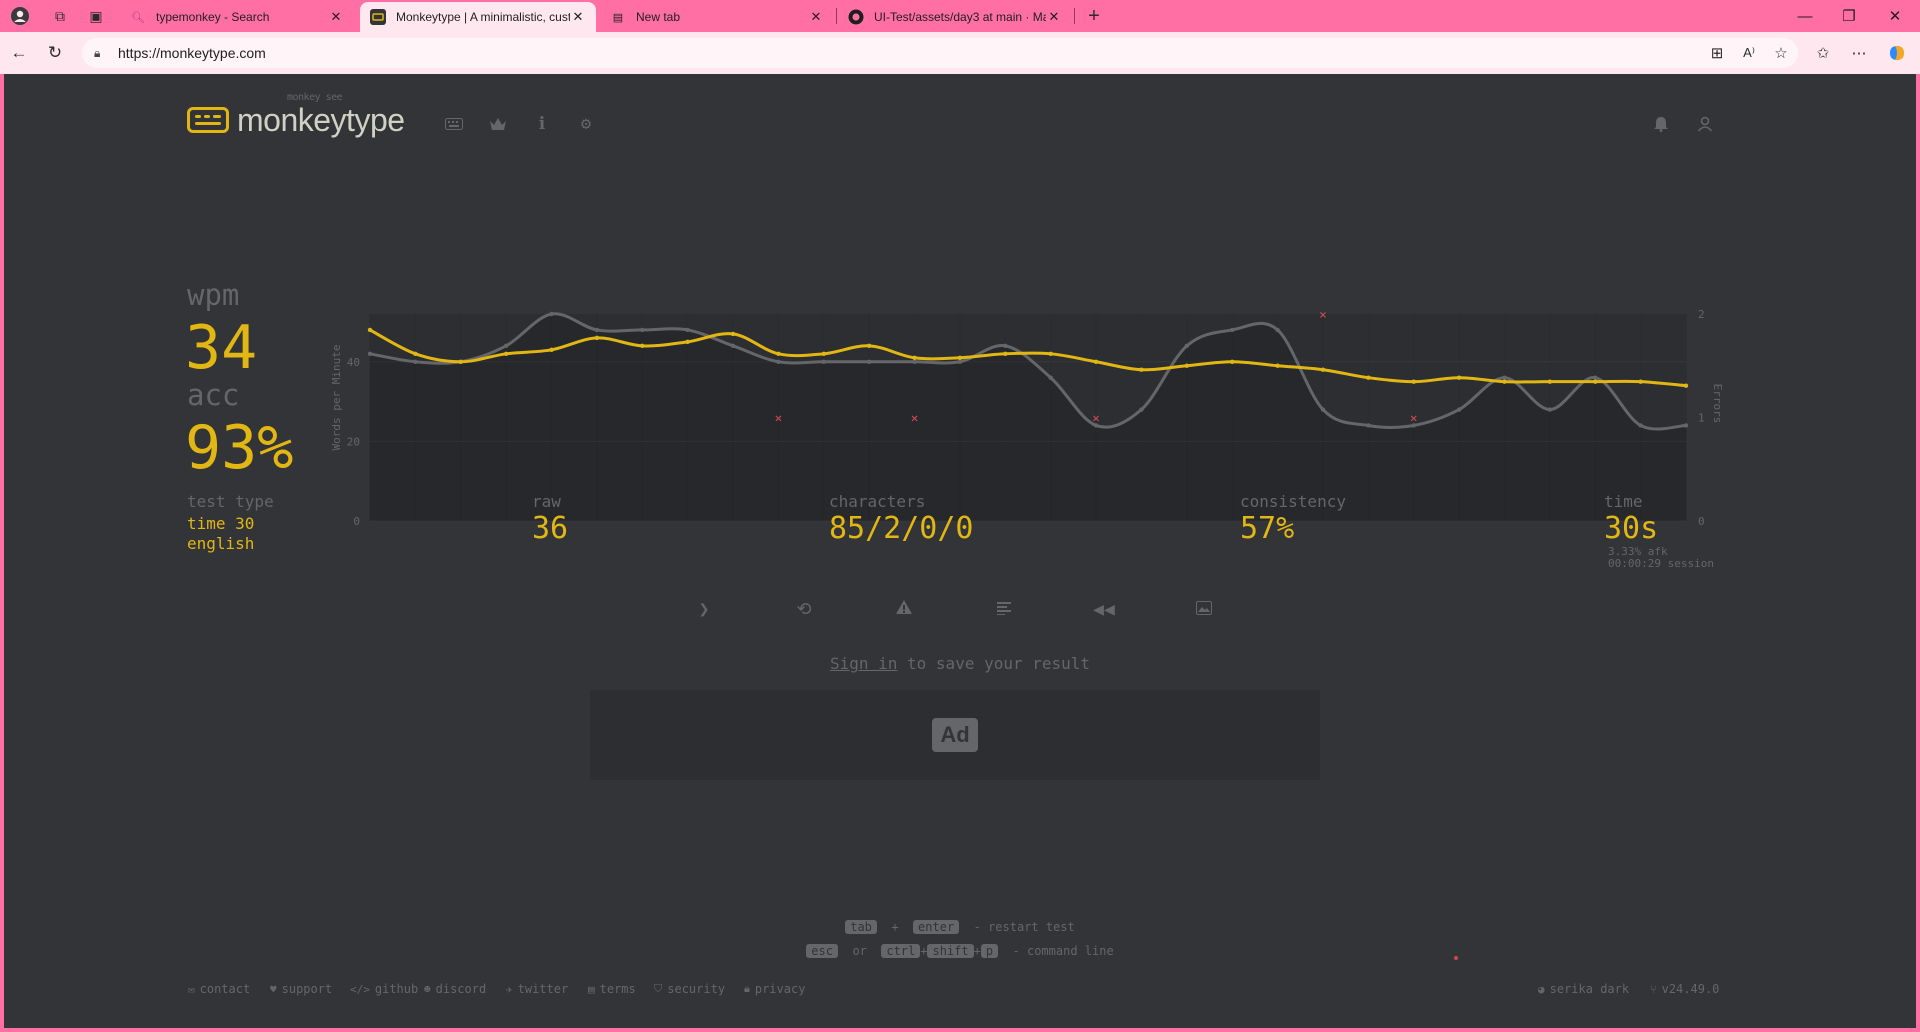 The width and height of the screenshot is (1920, 1032). What do you see at coordinates (658, 988) in the screenshot?
I see `shield-icon: ⛉` at bounding box center [658, 988].